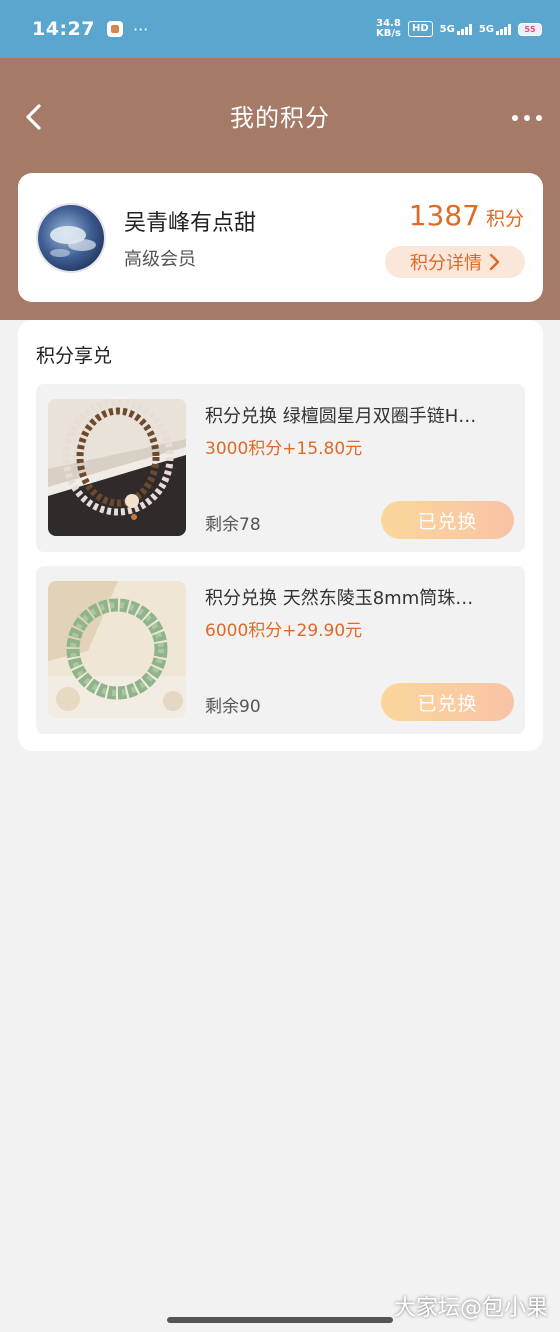 This screenshot has height=1332, width=560. What do you see at coordinates (470, 1308) in the screenshot?
I see `watermark: 大家坛@包小果` at bounding box center [470, 1308].